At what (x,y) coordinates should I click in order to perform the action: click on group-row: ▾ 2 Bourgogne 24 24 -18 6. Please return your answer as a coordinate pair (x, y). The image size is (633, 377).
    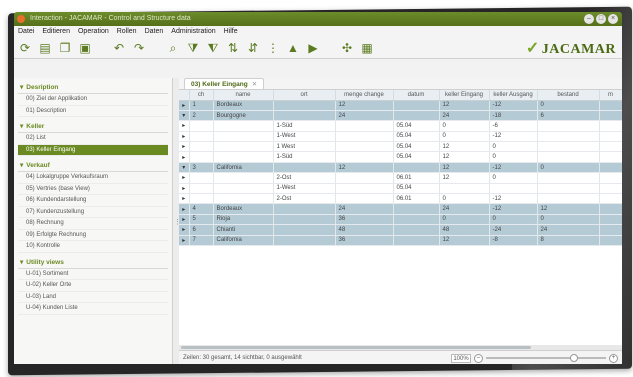
    Looking at the image, I should click on (400, 116).